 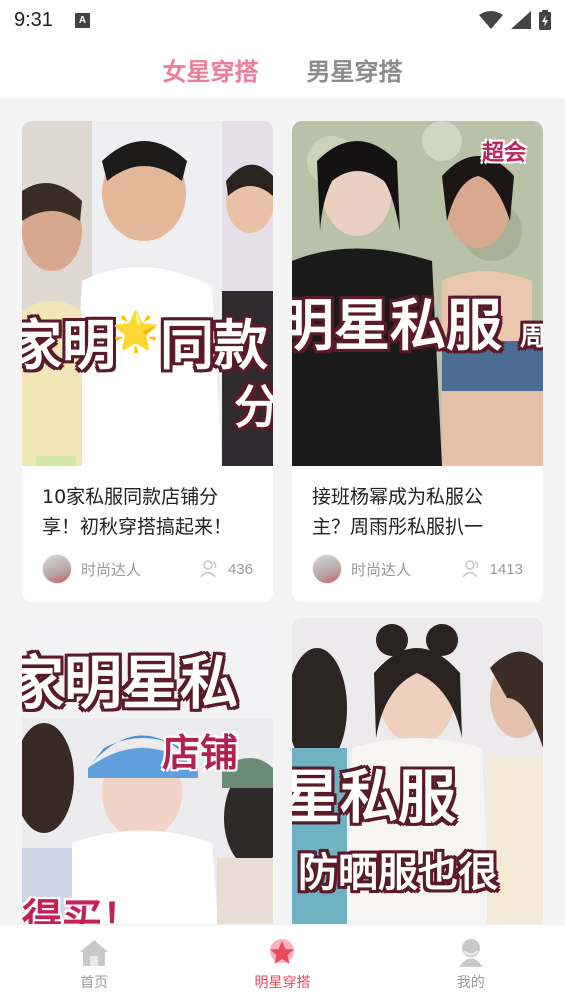 I want to click on thumbnail-caption: 星私服, so click(x=374, y=797).